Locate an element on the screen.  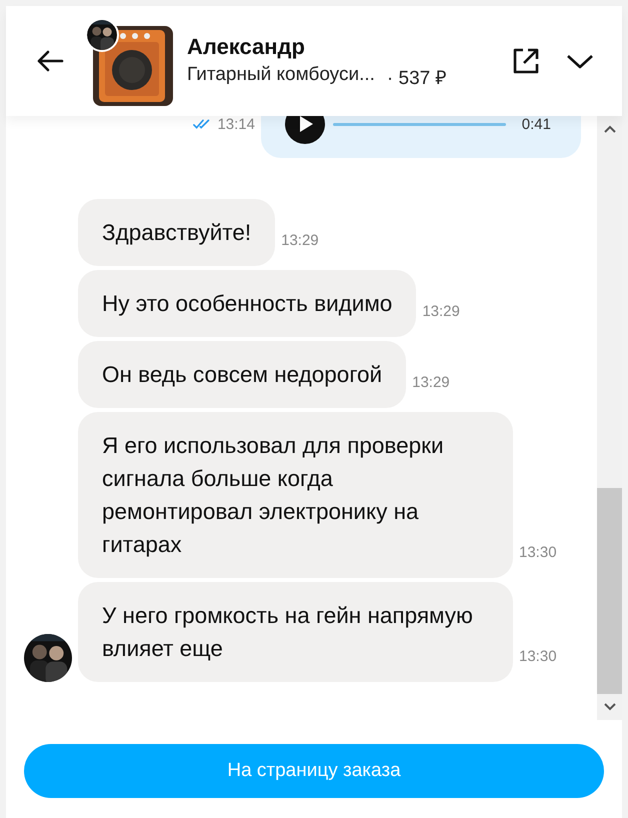
play-icon is located at coordinates (305, 130).